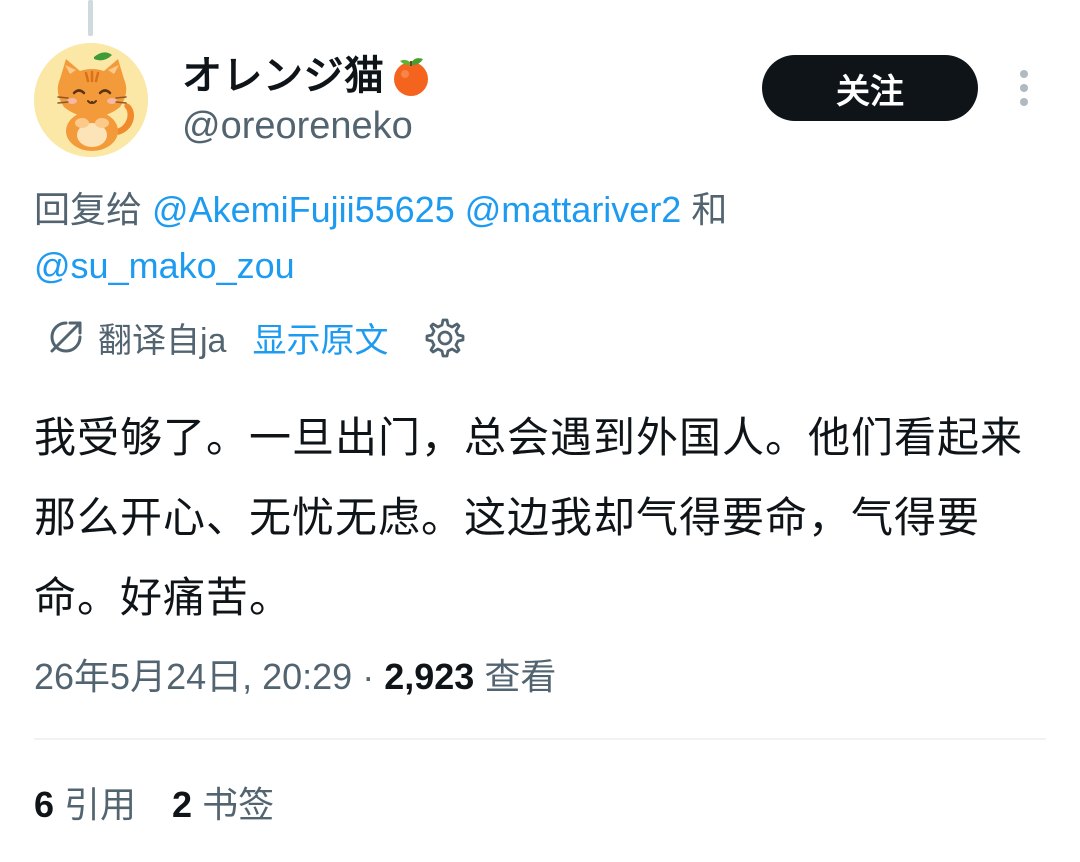 The height and width of the screenshot is (862, 1080). I want to click on more-options-button, so click(1024, 88).